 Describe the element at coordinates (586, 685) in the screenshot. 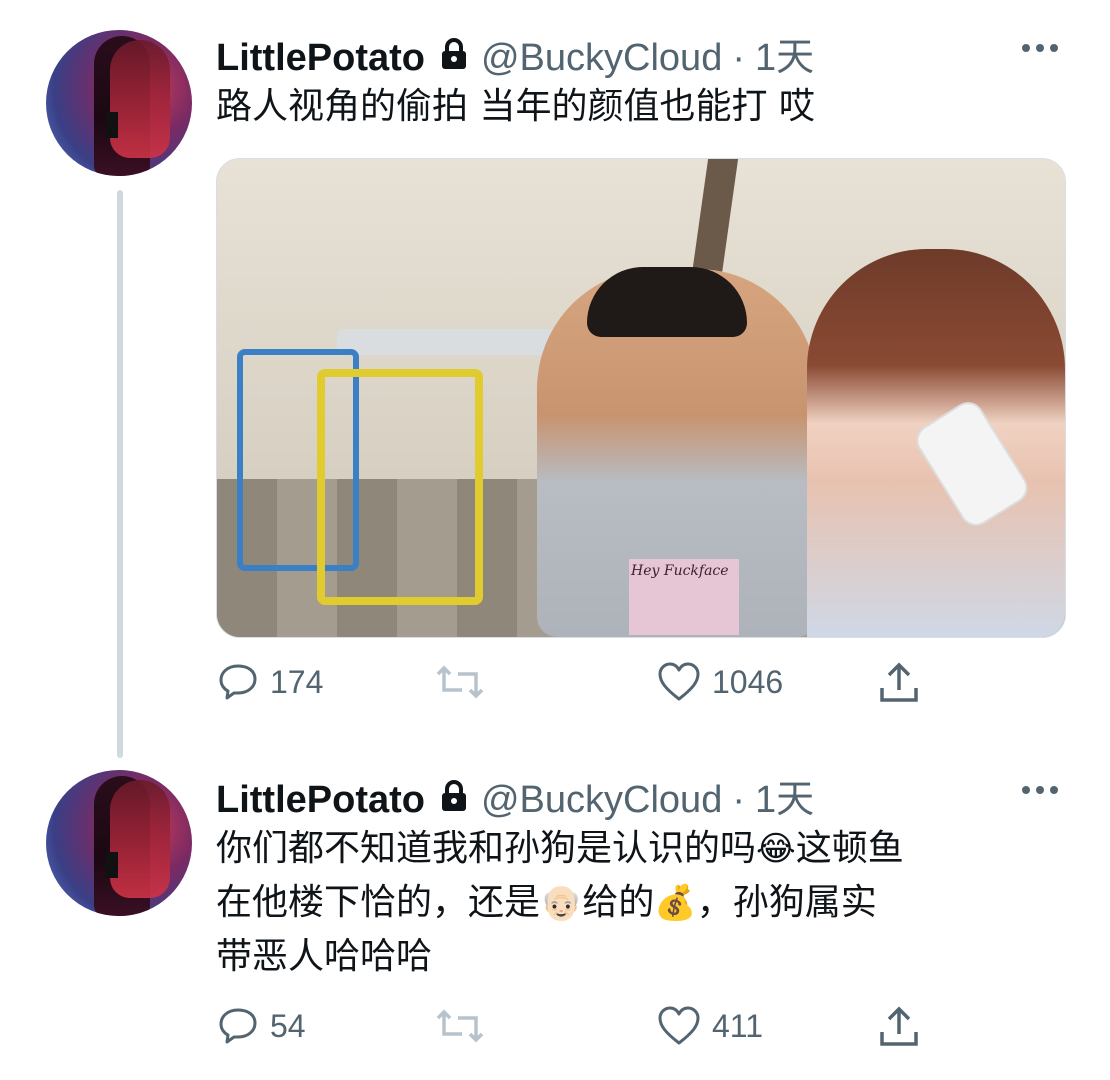

I see `tweet-actions: 174 1046` at that location.